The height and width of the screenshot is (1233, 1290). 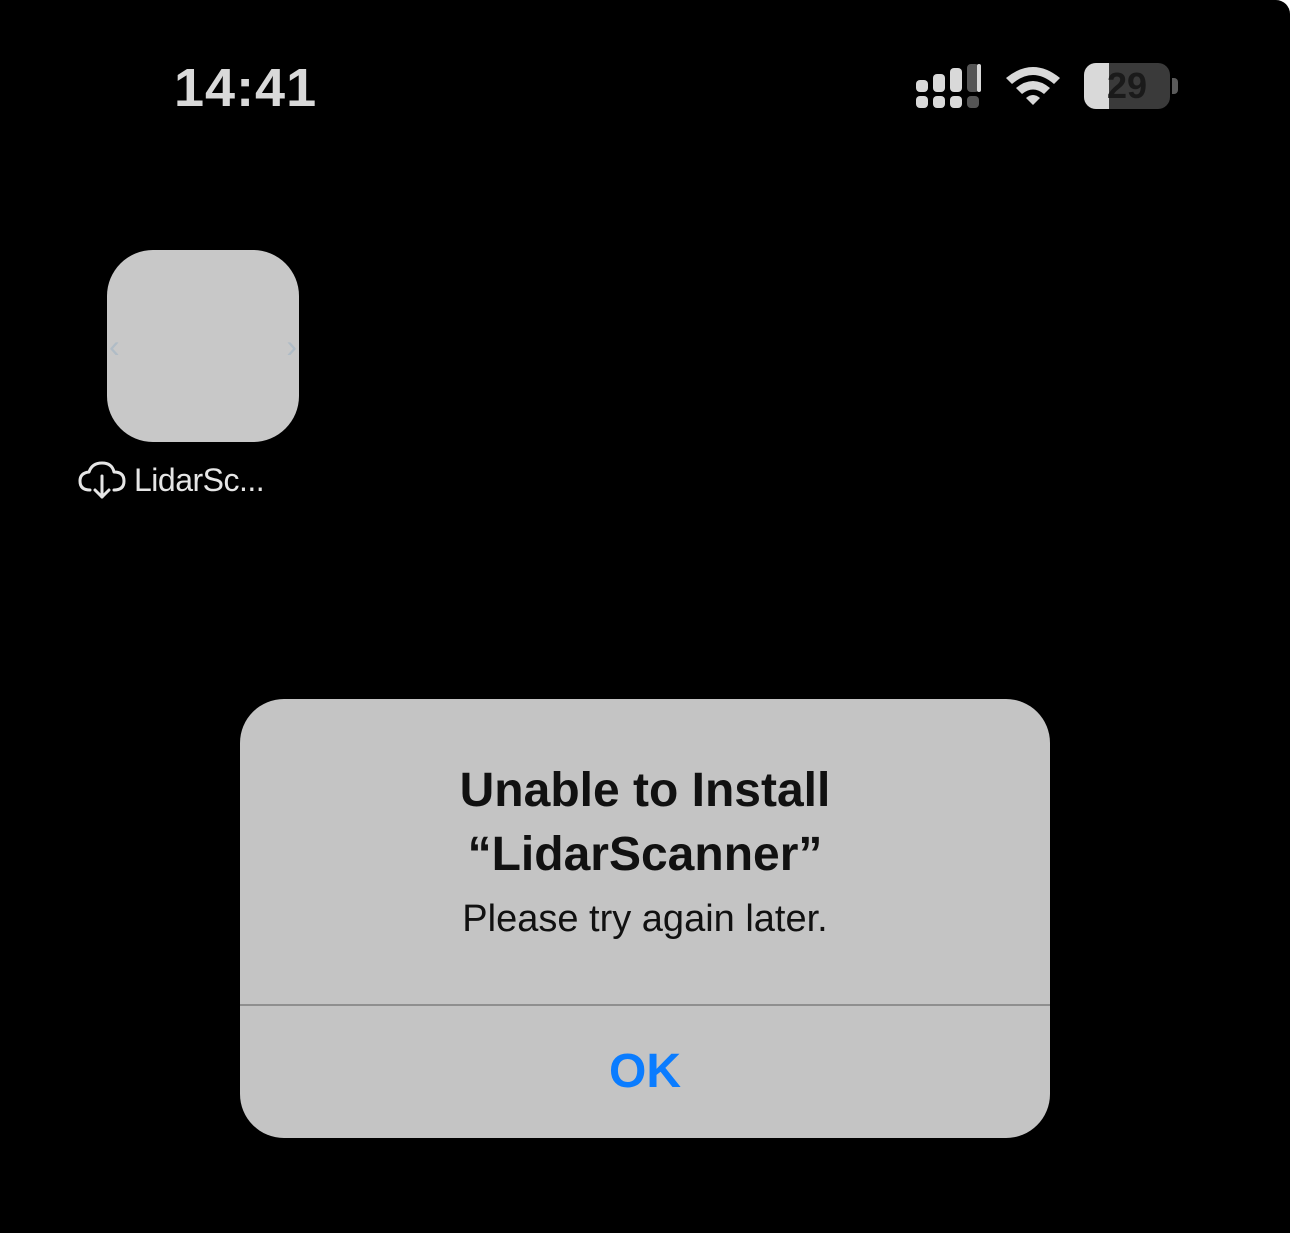 What do you see at coordinates (1033, 86) in the screenshot?
I see `wifi-icon` at bounding box center [1033, 86].